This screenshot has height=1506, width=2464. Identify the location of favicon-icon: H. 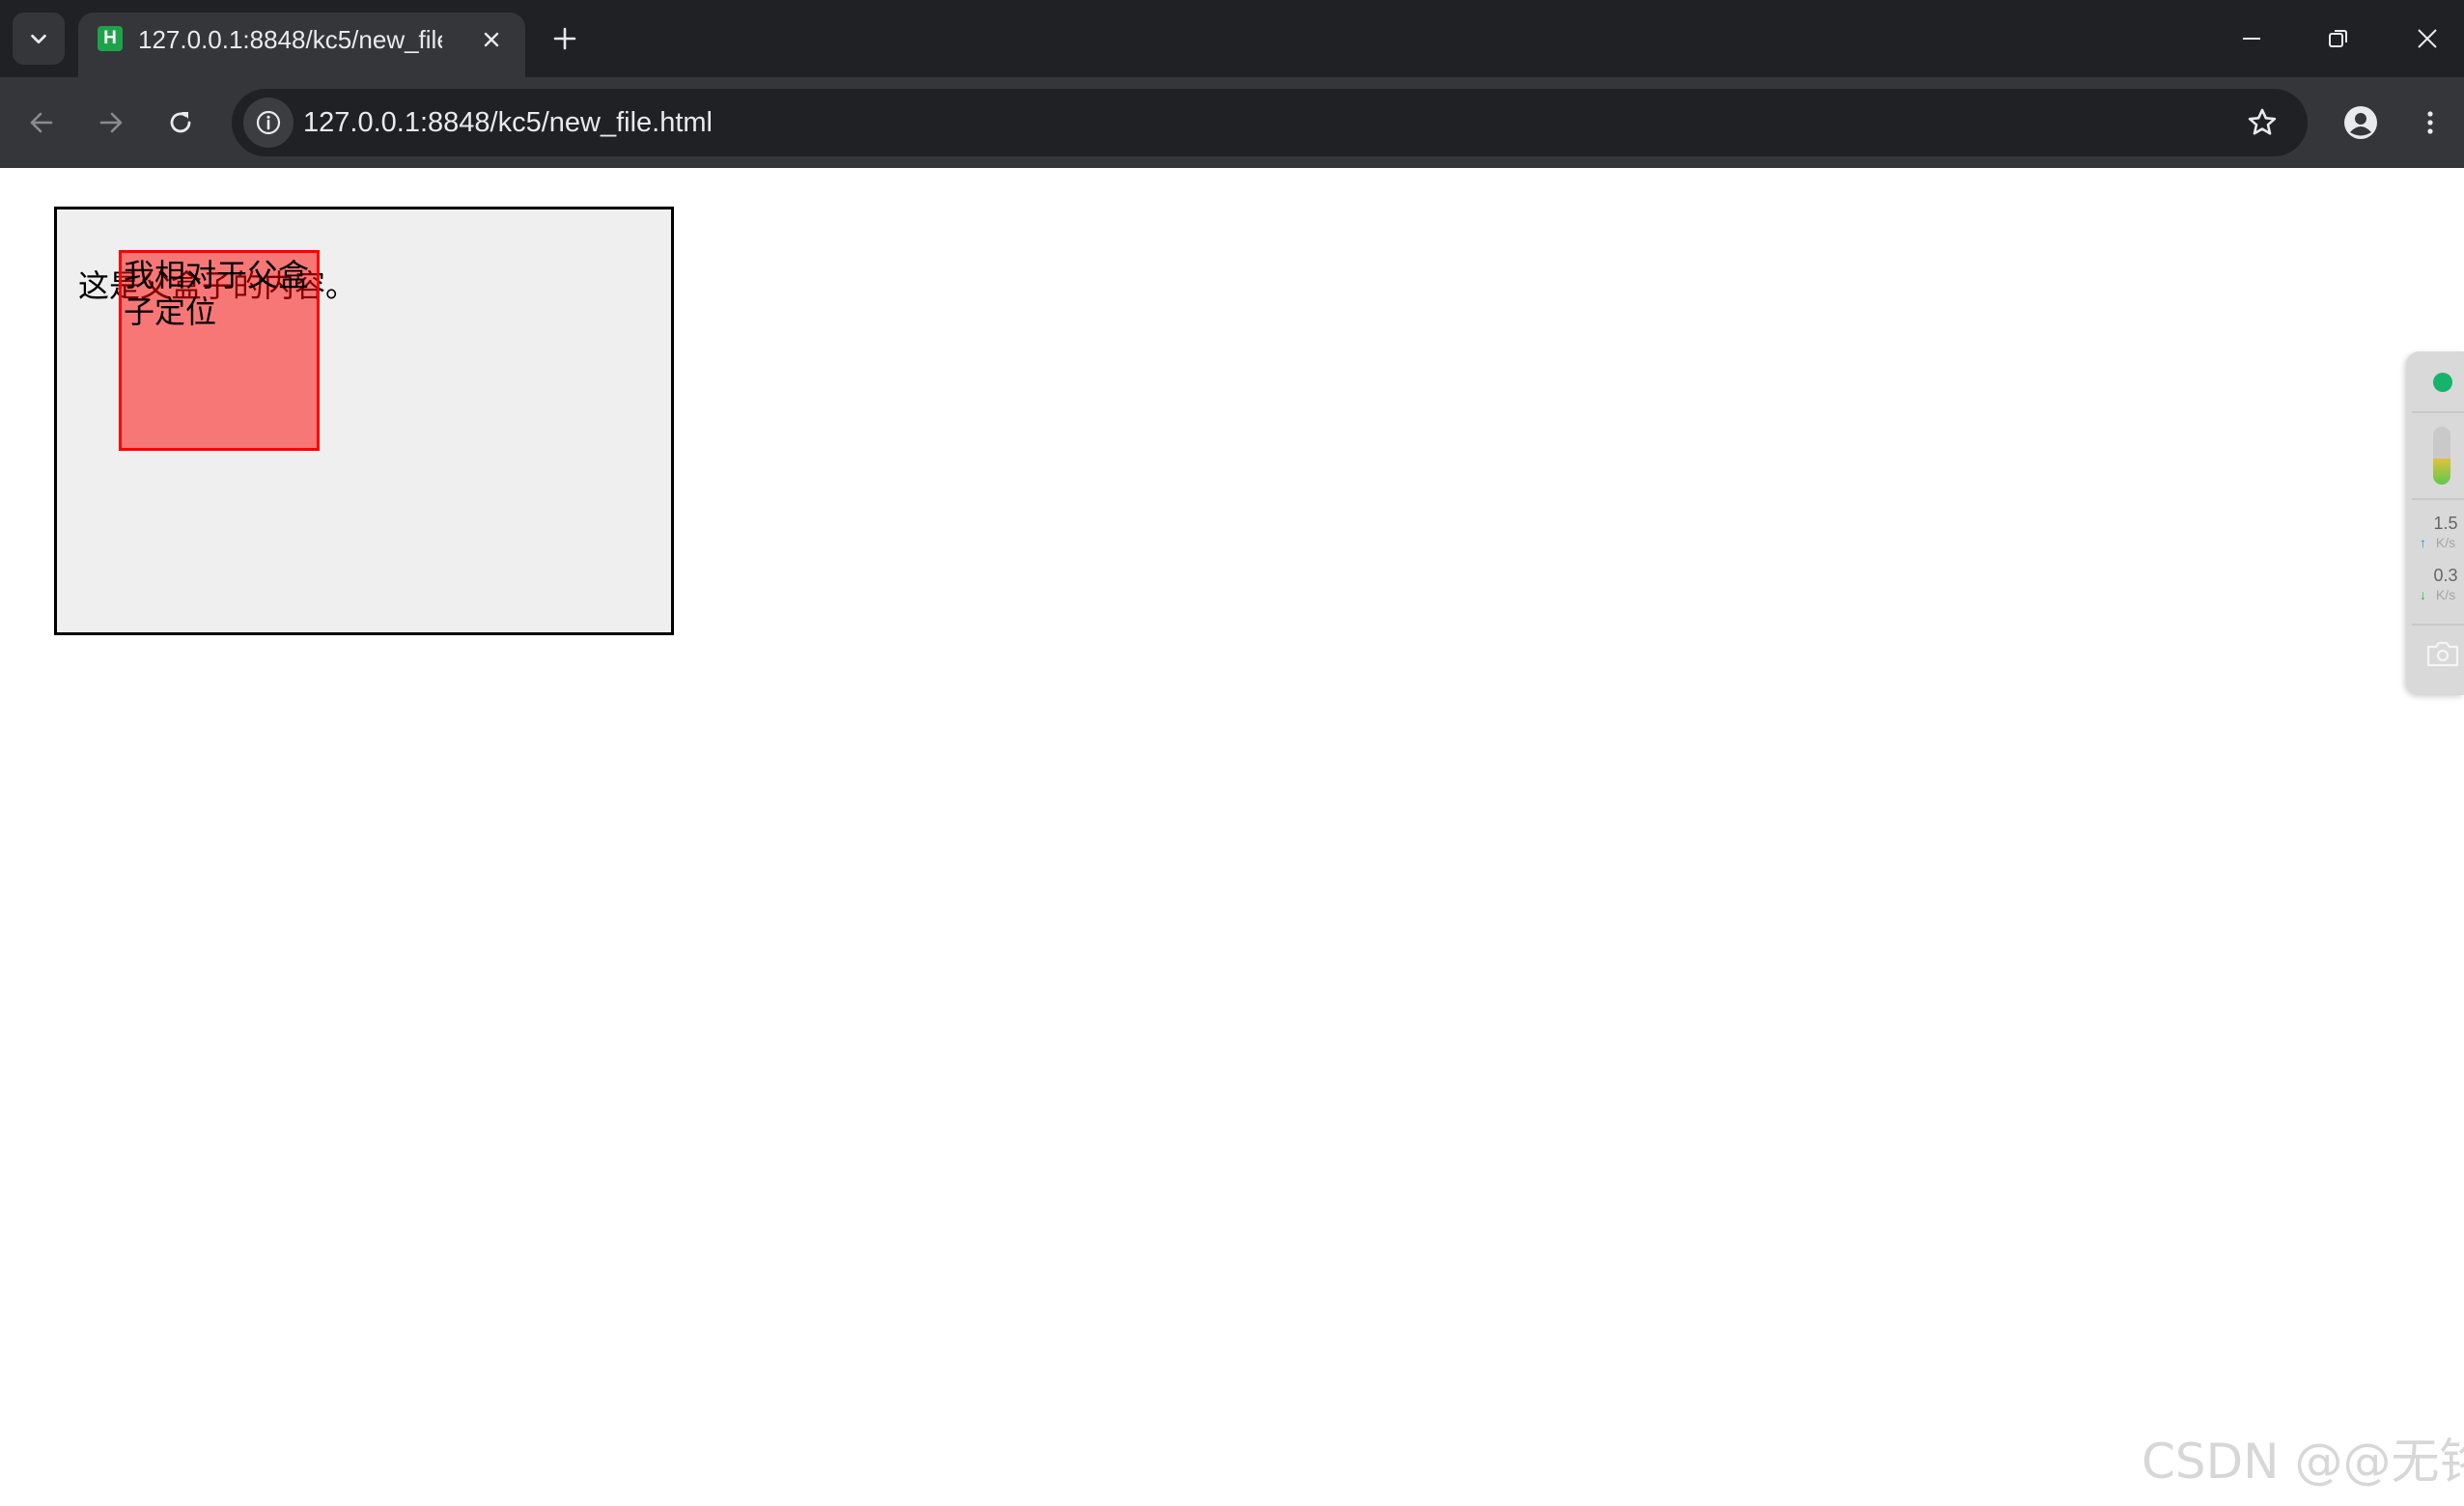
(111, 38).